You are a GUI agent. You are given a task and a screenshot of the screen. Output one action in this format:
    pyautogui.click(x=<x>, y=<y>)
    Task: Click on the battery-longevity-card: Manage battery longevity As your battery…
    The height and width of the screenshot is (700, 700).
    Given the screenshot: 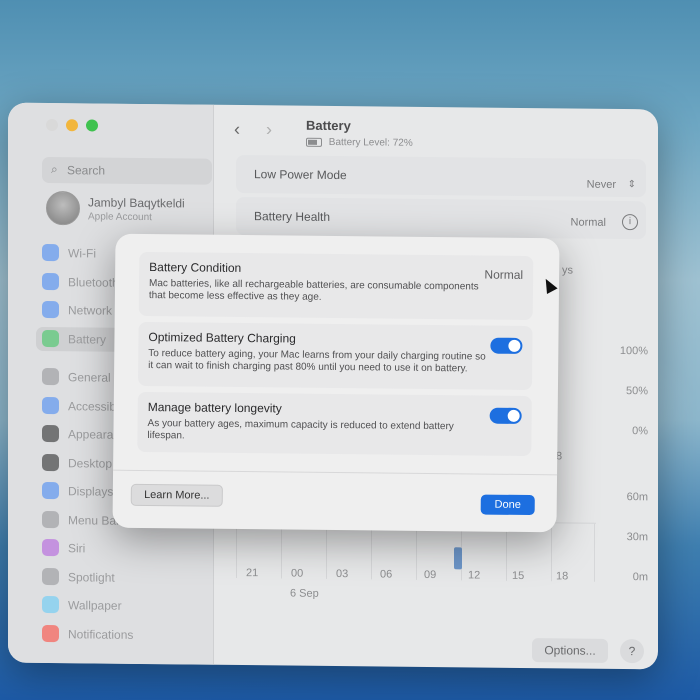 What is the action you would take?
    pyautogui.click(x=334, y=424)
    